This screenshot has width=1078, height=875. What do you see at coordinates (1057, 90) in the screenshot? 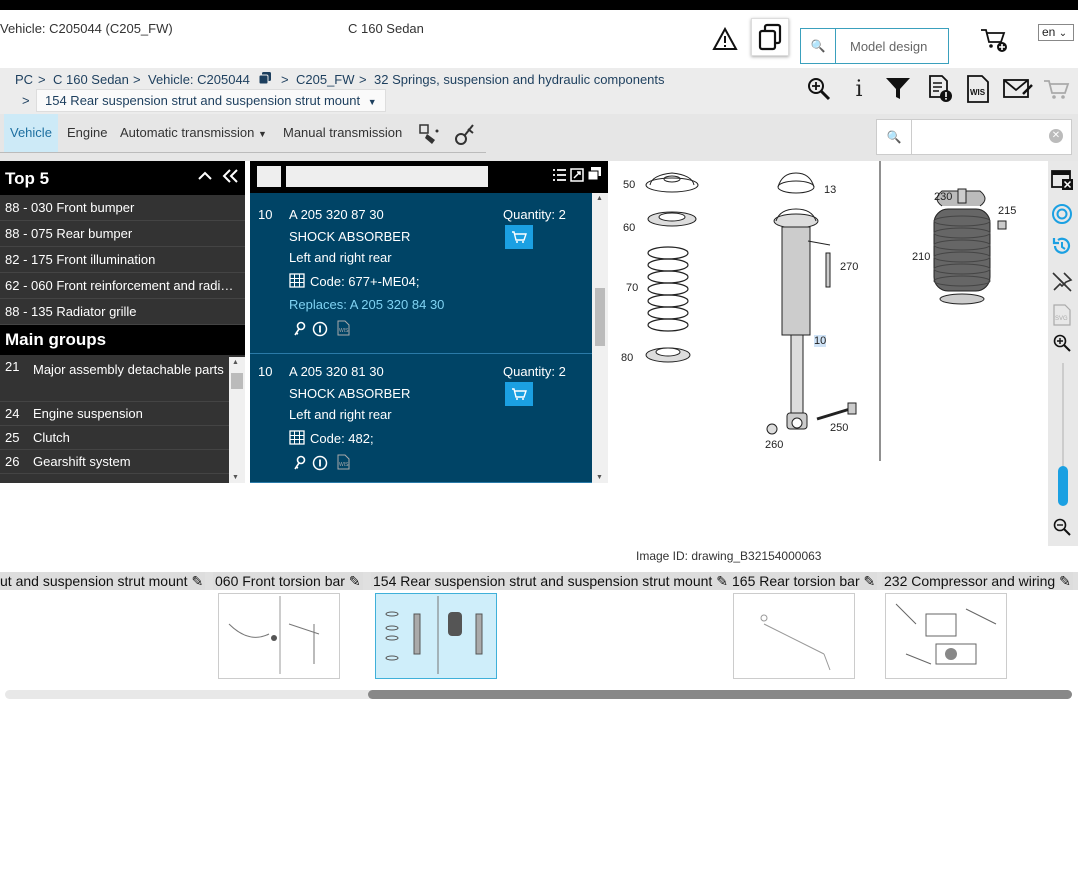
I see `cart-icon` at bounding box center [1057, 90].